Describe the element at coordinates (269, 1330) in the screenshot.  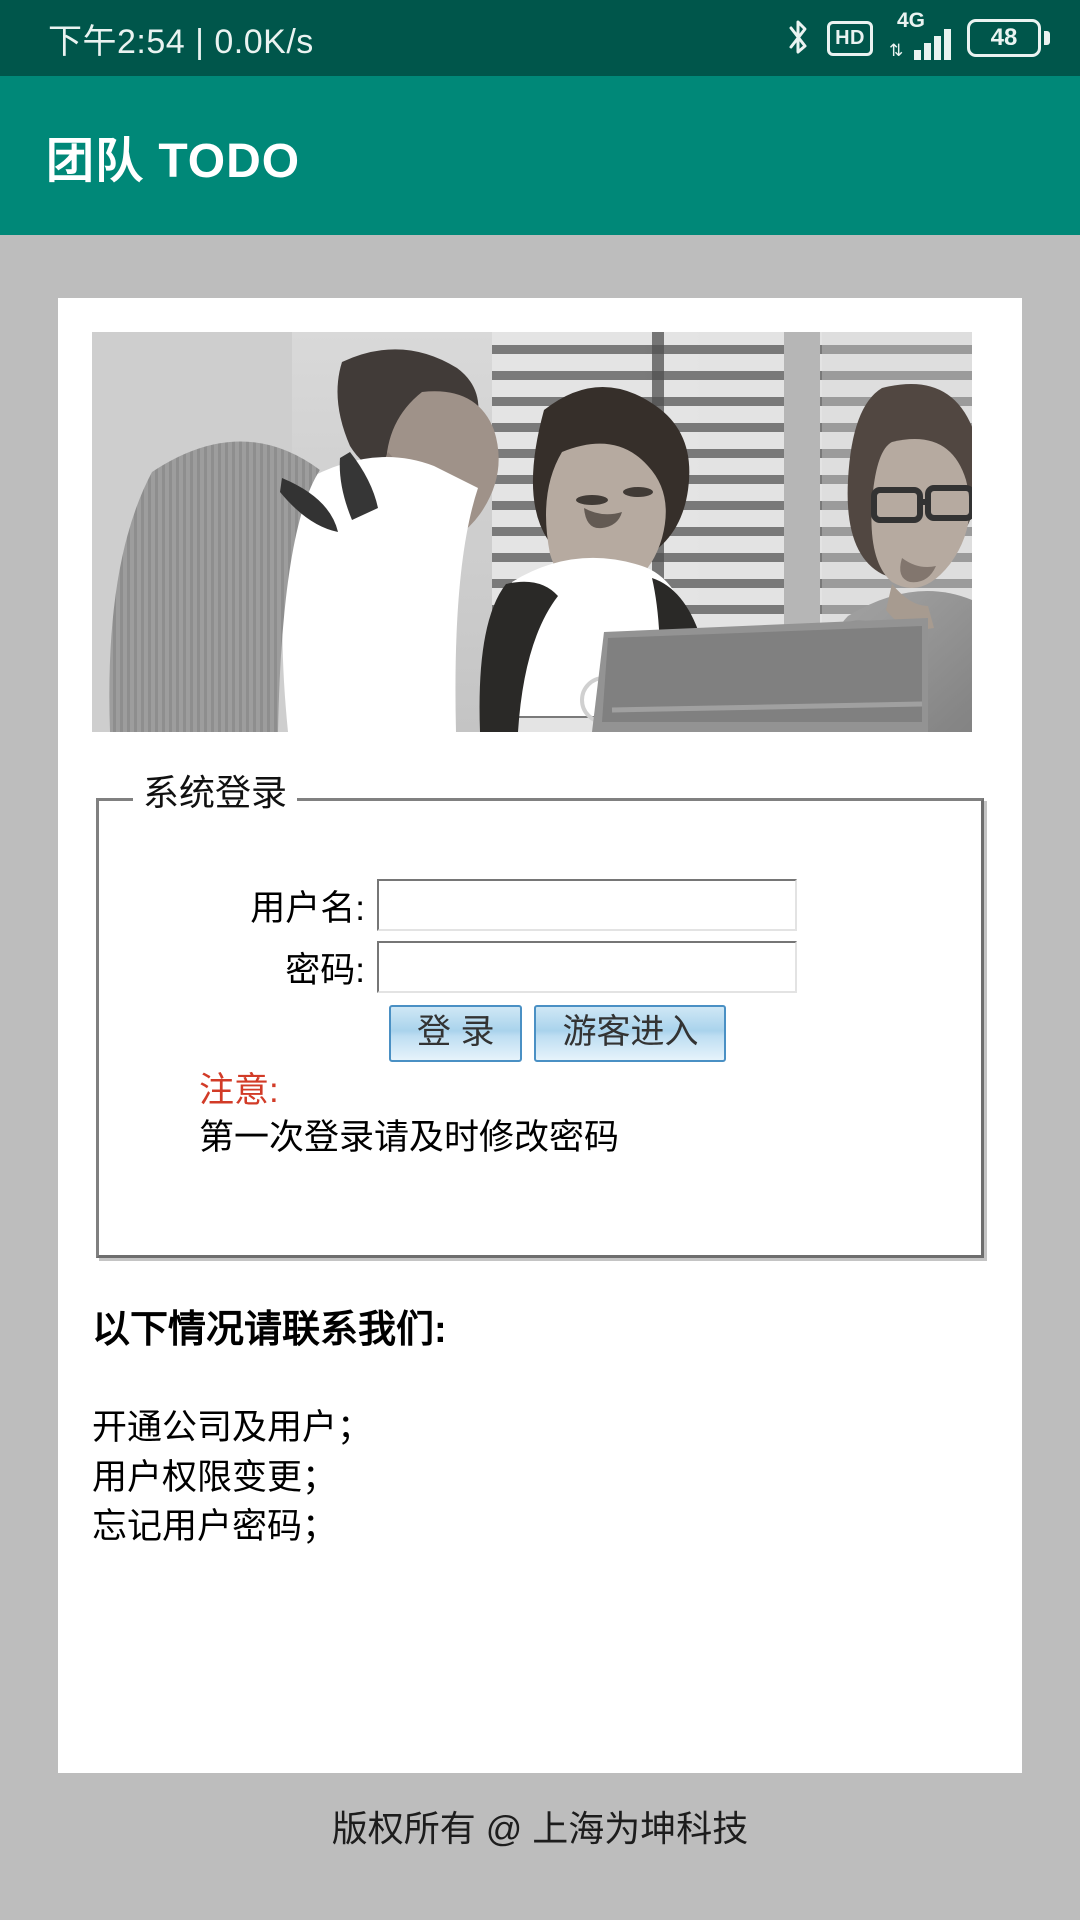
I see `contact-title: 以下情况请联系我们:` at that location.